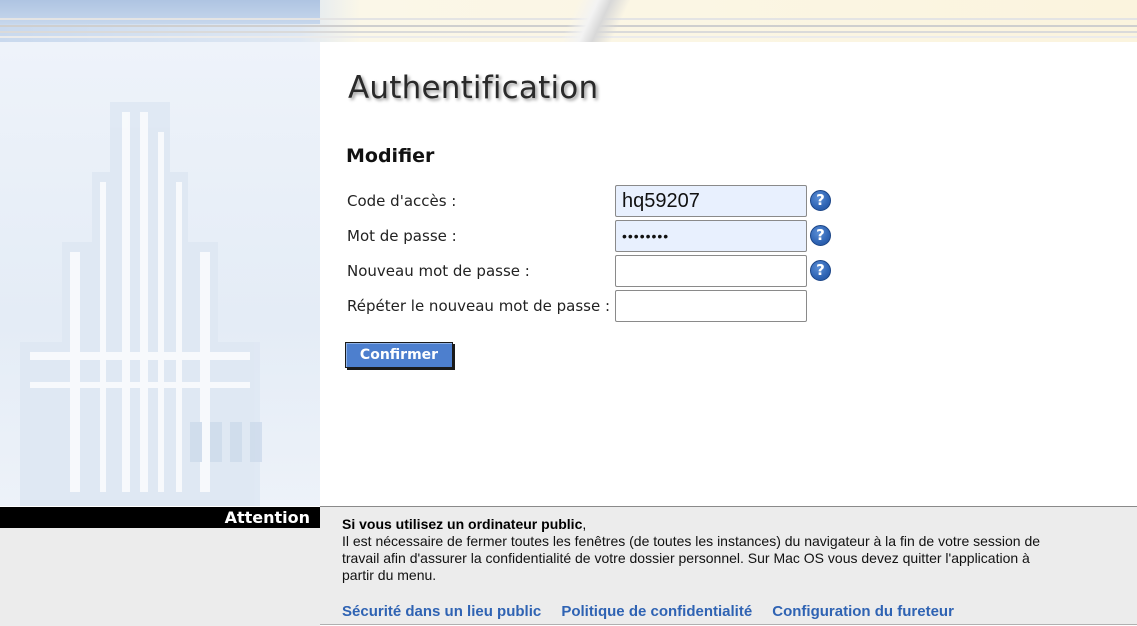  I want to click on banner-band, so click(160, 12).